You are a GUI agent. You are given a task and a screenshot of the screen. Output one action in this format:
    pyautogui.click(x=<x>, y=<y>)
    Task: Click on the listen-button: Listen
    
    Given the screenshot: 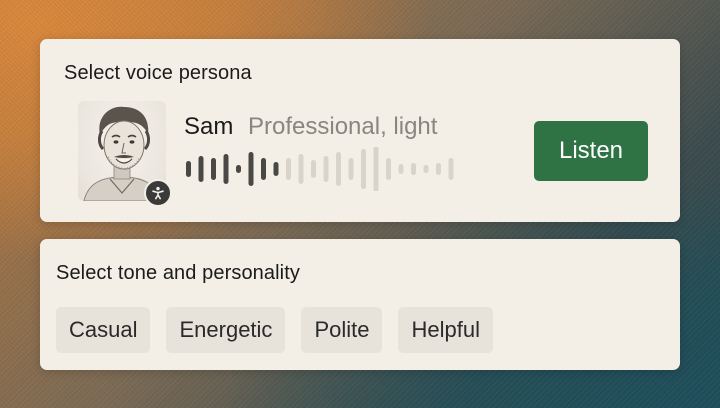 What is the action you would take?
    pyautogui.click(x=591, y=151)
    